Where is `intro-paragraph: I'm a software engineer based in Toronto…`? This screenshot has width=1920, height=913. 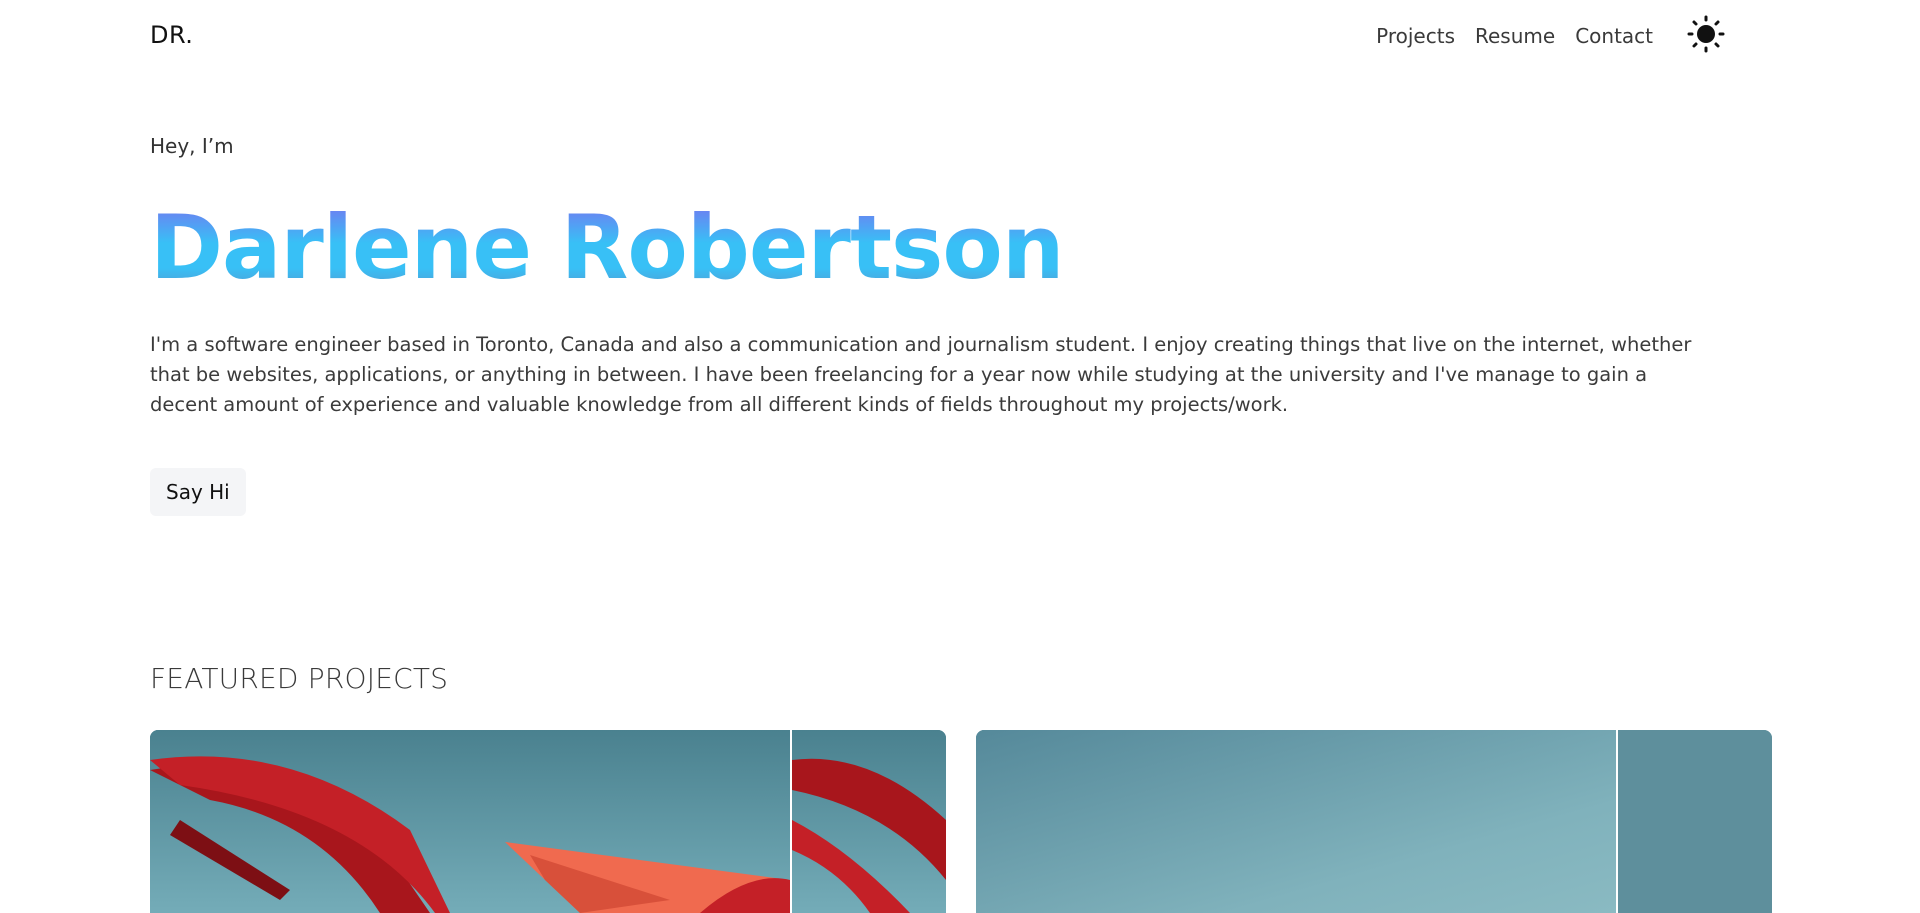
intro-paragraph: I'm a software engineer based in Toronto… is located at coordinates (921, 374).